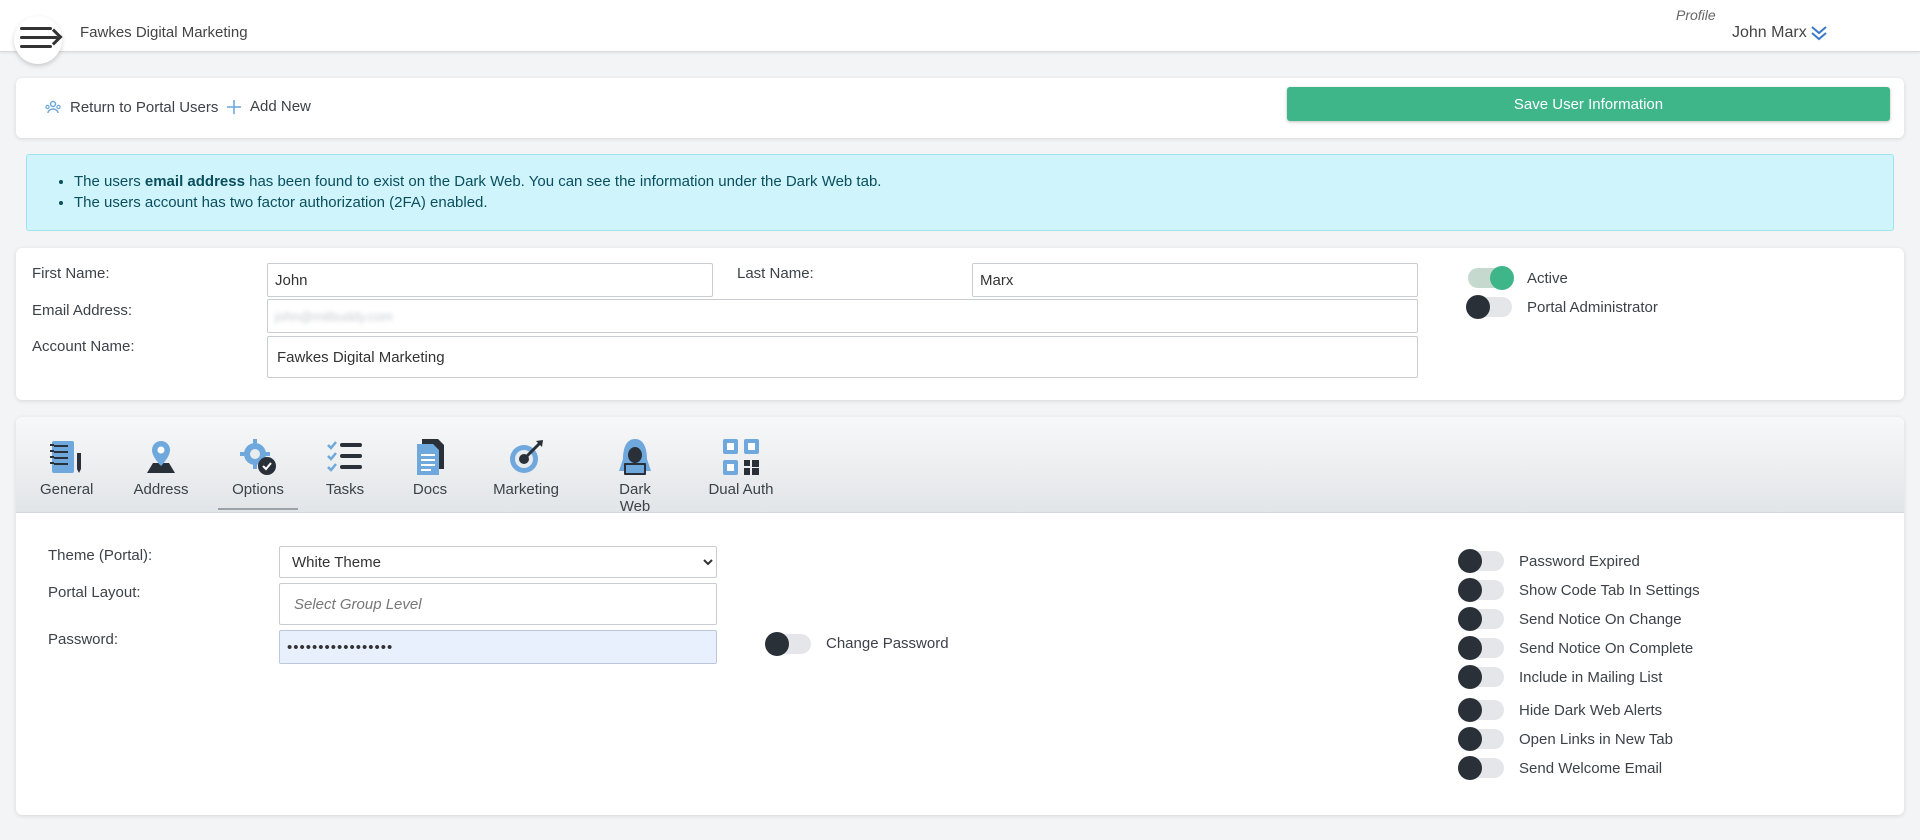  I want to click on send-notice-on-complete-toggle, so click(1481, 648).